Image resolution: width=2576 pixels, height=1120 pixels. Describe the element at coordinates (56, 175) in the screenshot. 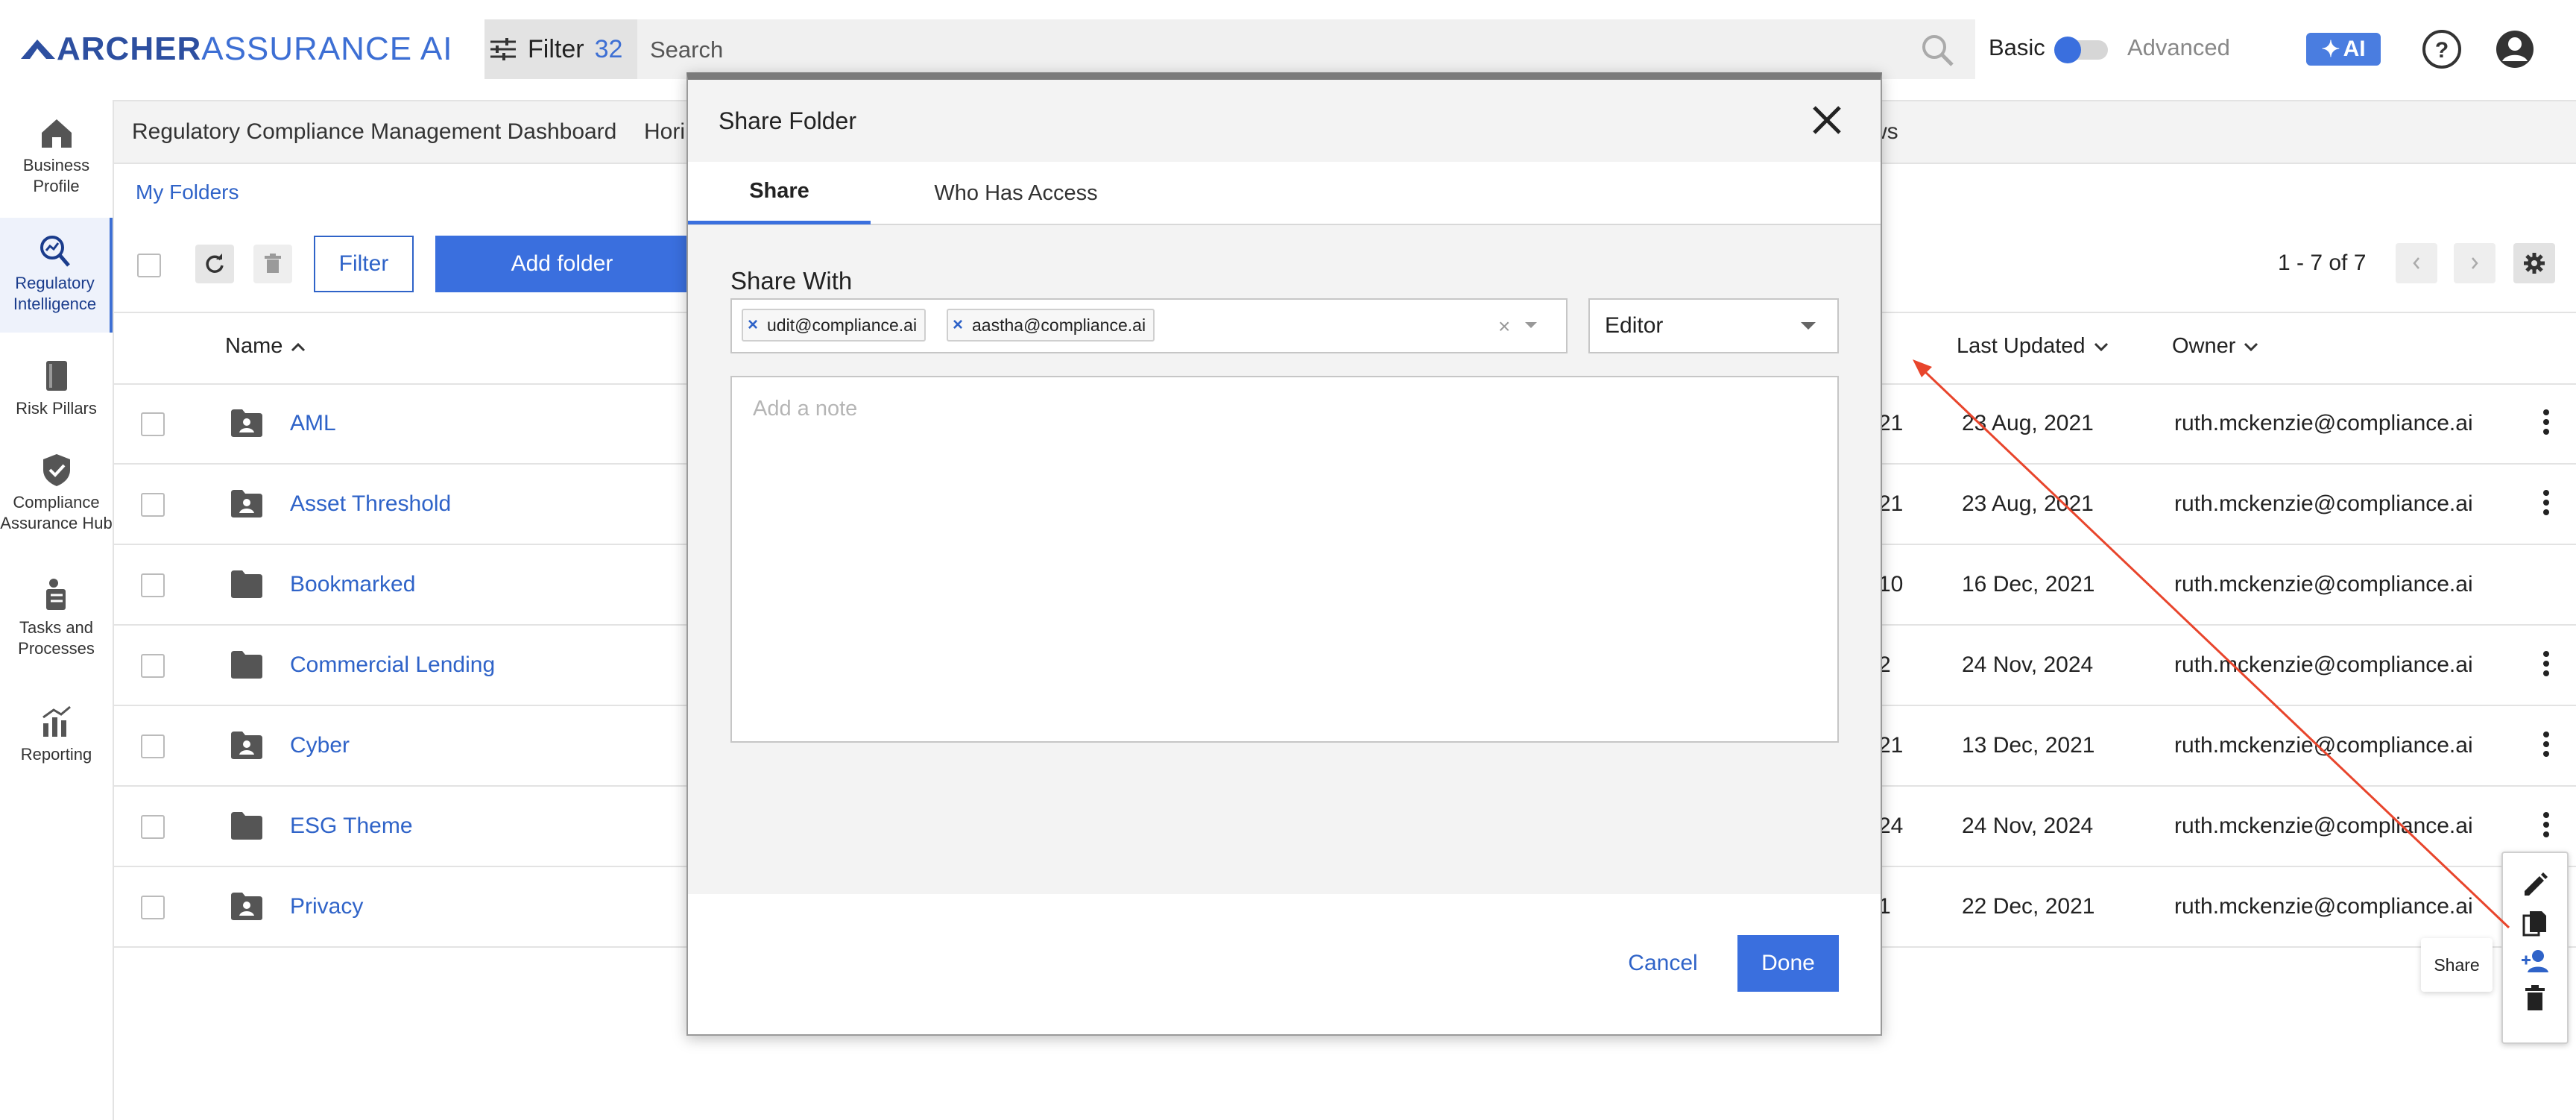

I see `nav-item-label: Business Profile` at that location.